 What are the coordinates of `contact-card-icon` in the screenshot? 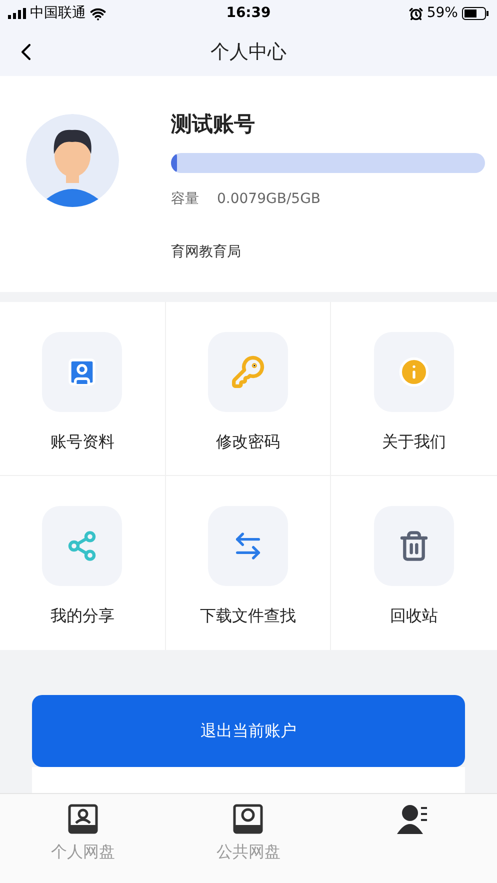 It's located at (82, 372).